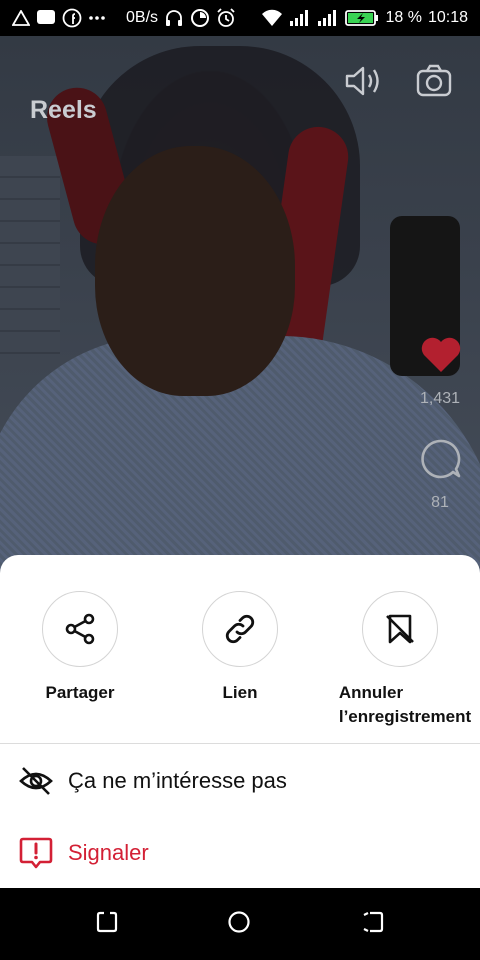 The width and height of the screenshot is (480, 960). I want to click on headset-icon, so click(174, 18).